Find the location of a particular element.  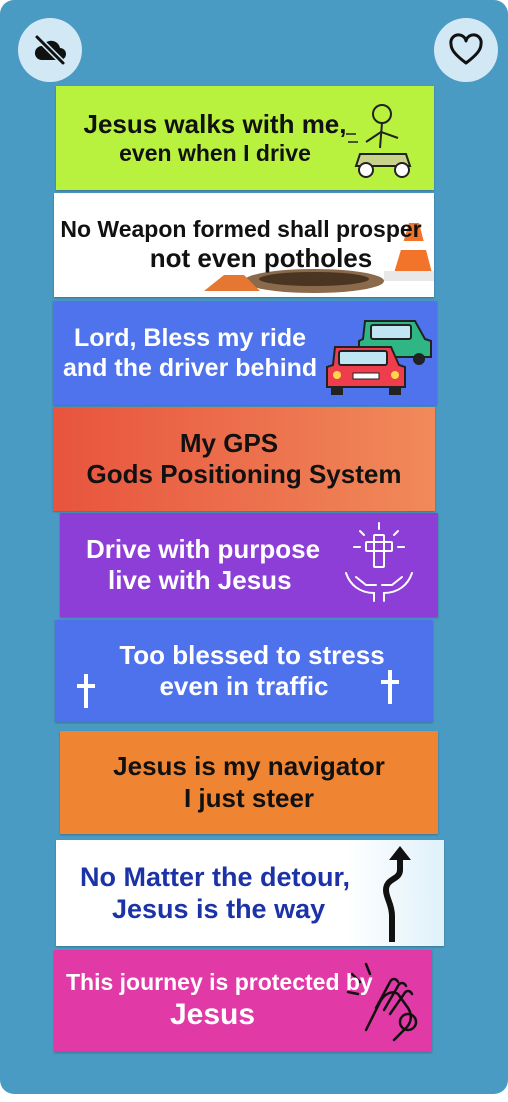

sticker-line-1: Lord, Bless my ride is located at coordinates (190, 338).